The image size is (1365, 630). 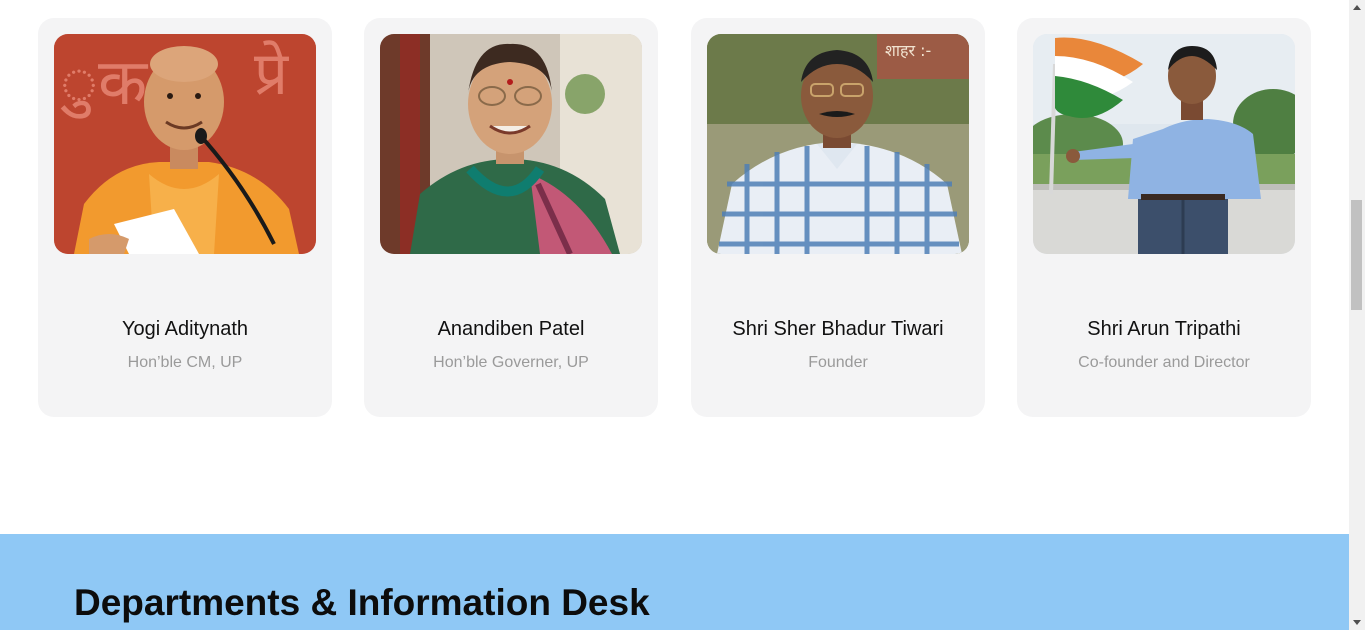 I want to click on scrollbar-thumb, so click(x=1356, y=255).